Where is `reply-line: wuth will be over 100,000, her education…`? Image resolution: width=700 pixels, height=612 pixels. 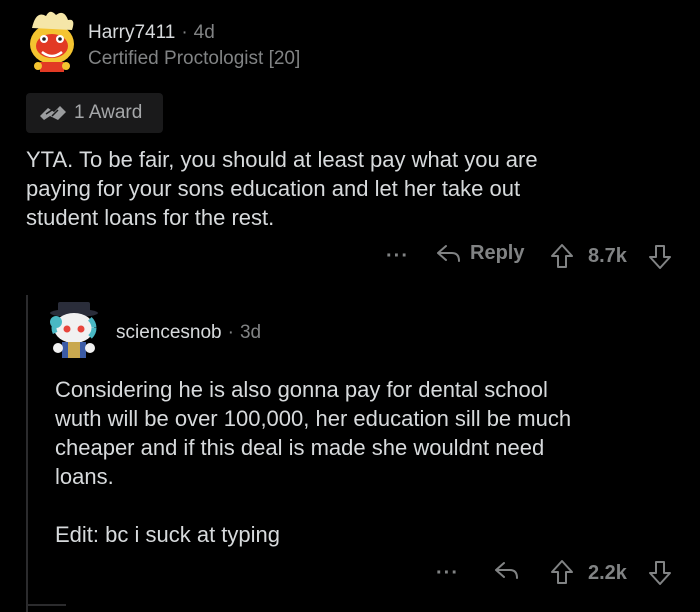
reply-line: wuth will be over 100,000, her education… is located at coordinates (313, 418).